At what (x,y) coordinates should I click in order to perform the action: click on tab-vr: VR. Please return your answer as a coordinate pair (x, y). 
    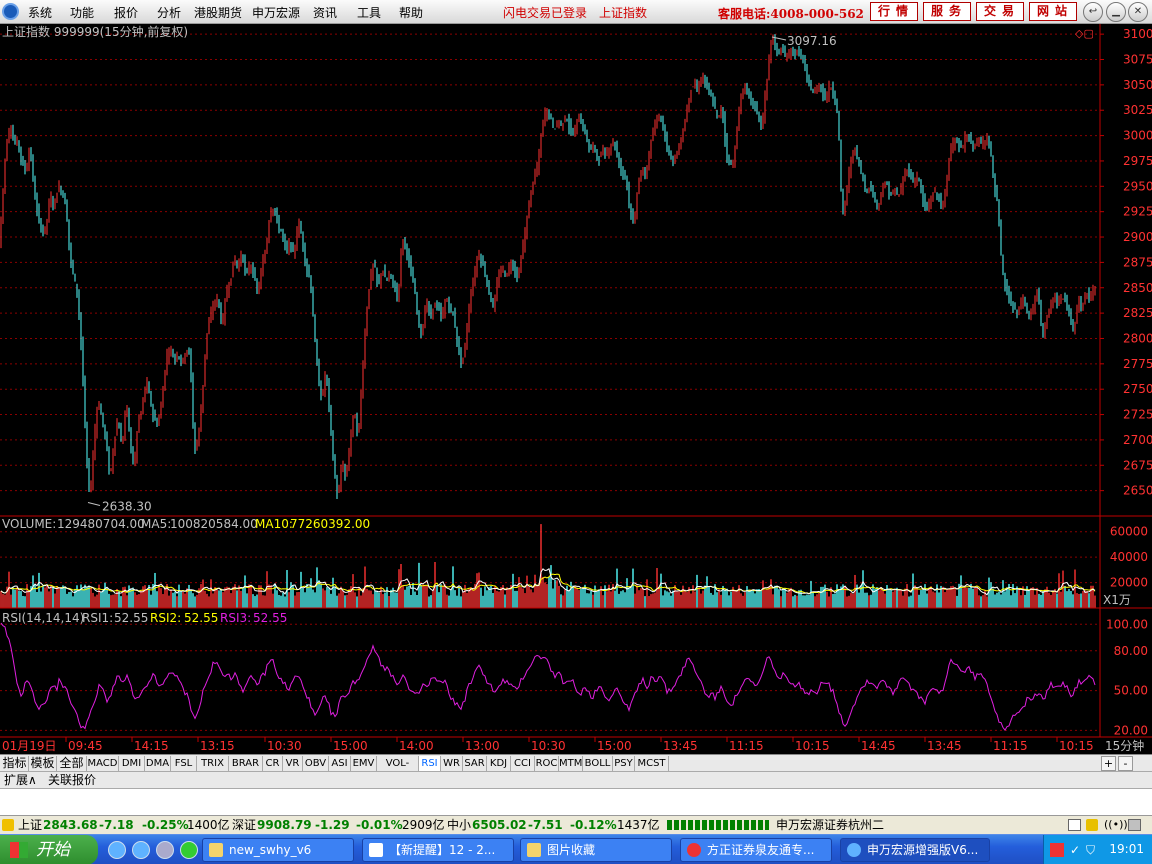
    Looking at the image, I should click on (293, 763).